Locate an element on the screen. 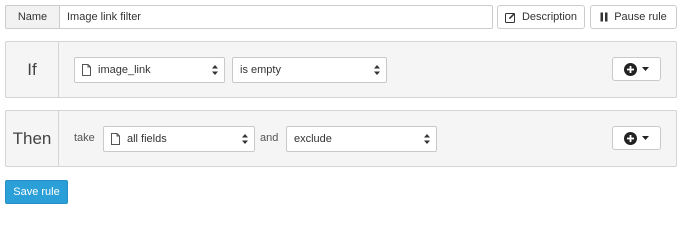  if-label: If is located at coordinates (32, 69).